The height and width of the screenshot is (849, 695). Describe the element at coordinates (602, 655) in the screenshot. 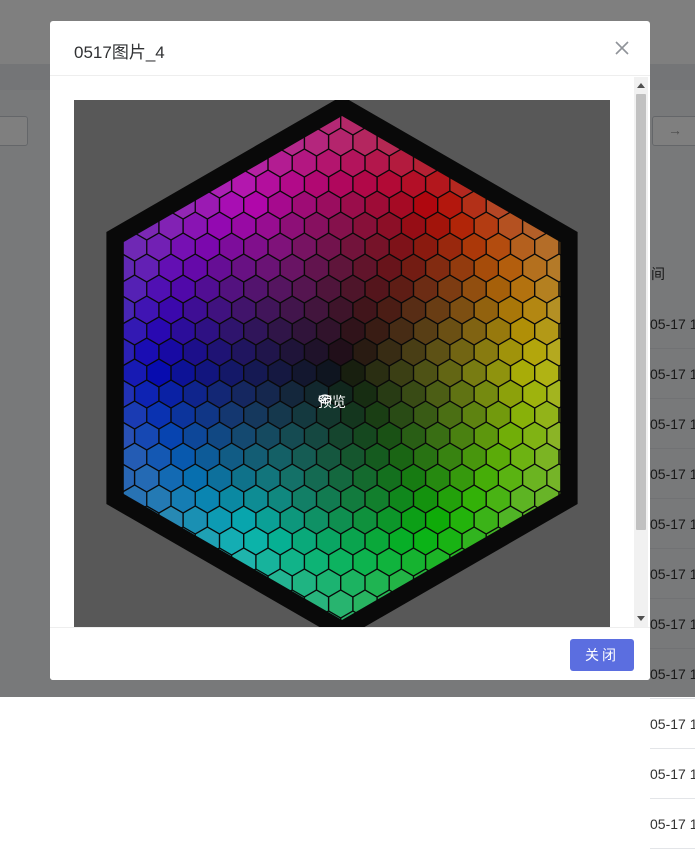

I see `close-button: 关闭` at that location.